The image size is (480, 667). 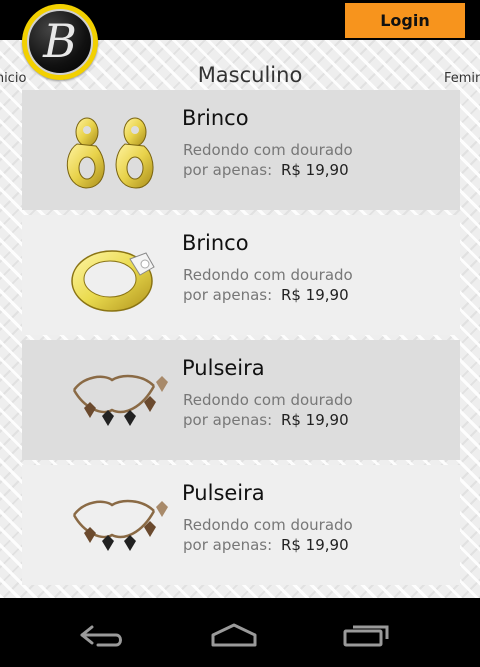 What do you see at coordinates (462, 78) in the screenshot?
I see `nav-tab-feminino: Feminino` at bounding box center [462, 78].